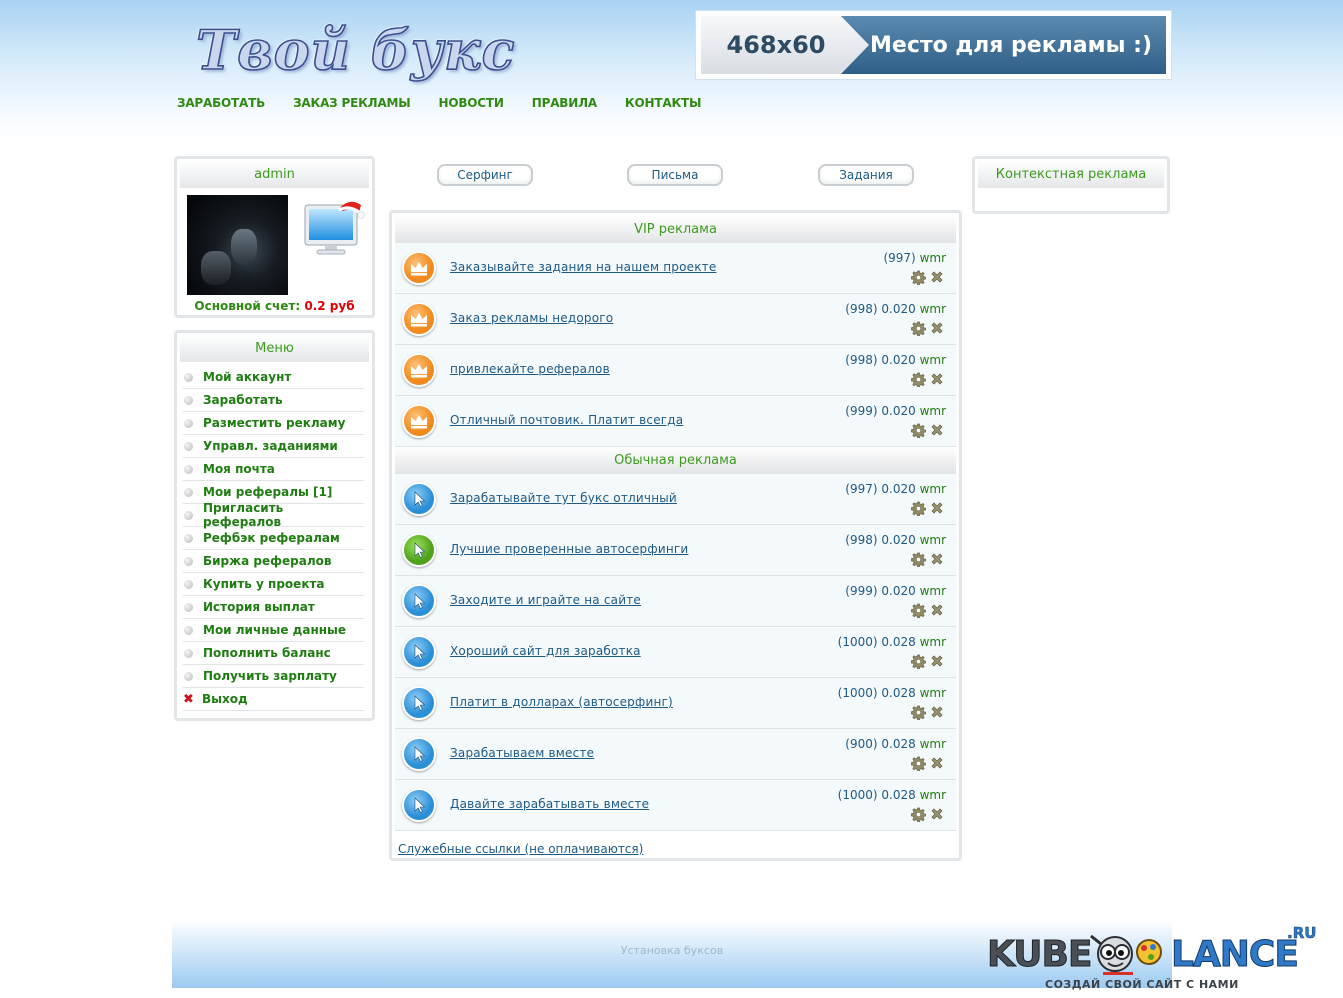 This screenshot has height=998, width=1343. I want to click on menu-item-label: Мой аккаунт, so click(247, 377).